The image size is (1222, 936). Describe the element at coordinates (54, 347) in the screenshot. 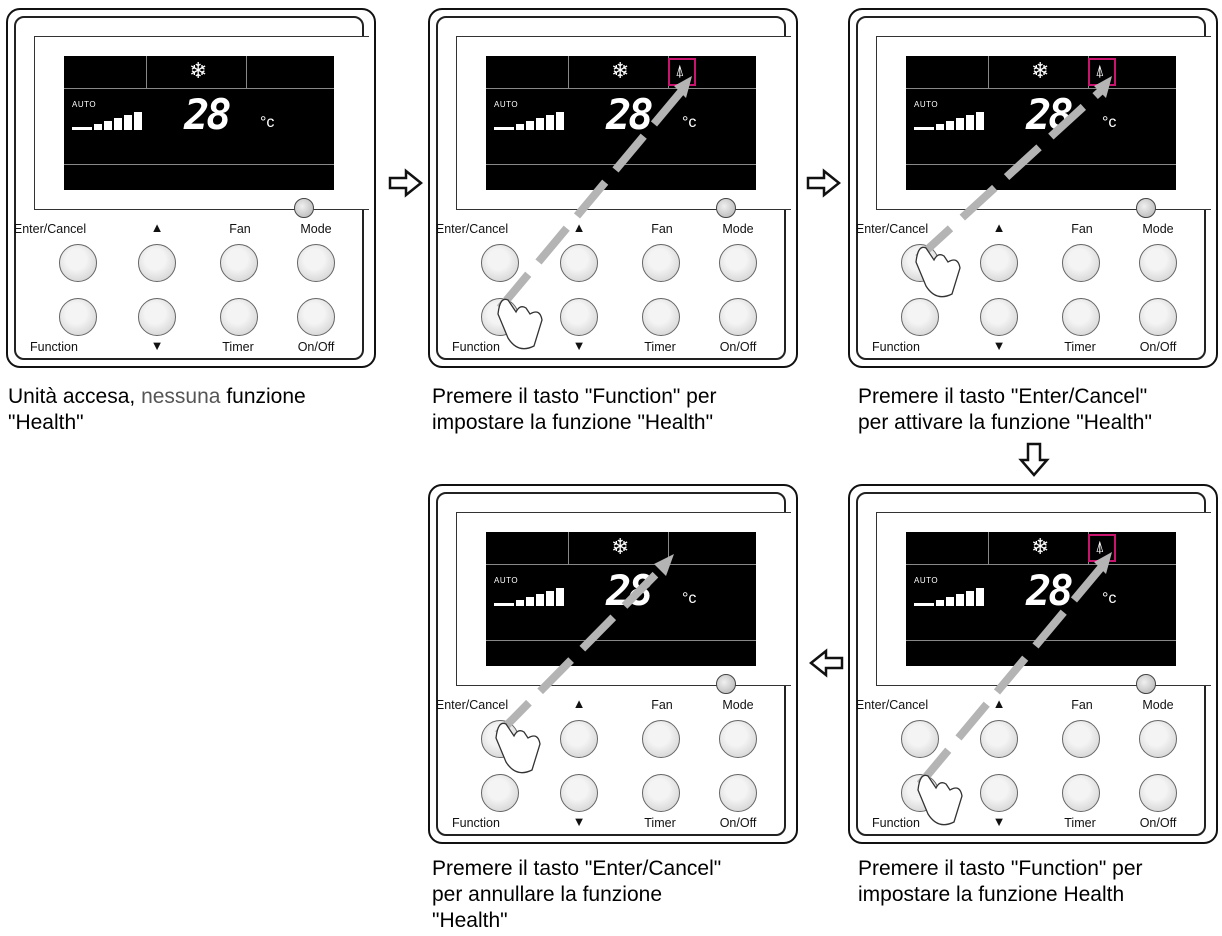

I see `function-label: Function` at that location.